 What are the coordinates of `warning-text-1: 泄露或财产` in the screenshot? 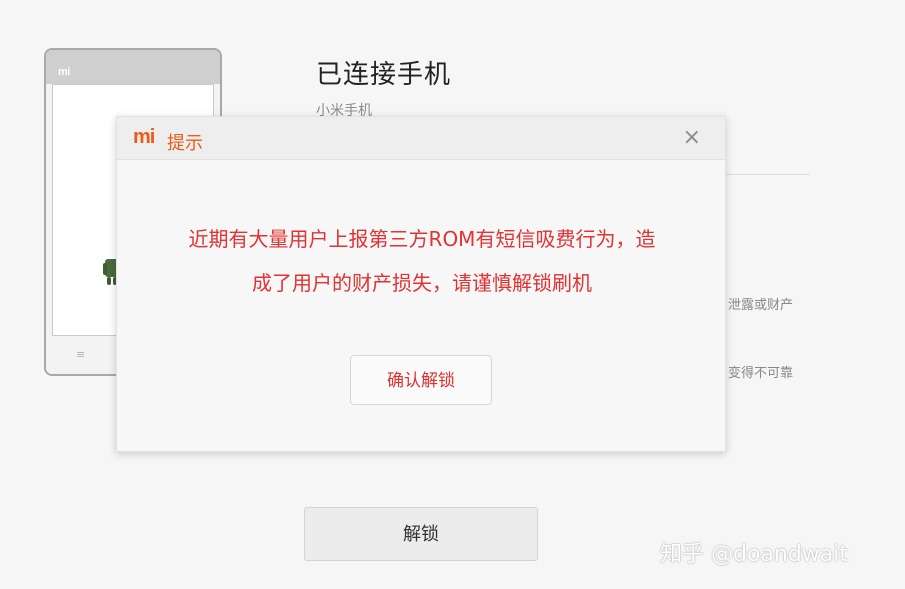 It's located at (761, 305).